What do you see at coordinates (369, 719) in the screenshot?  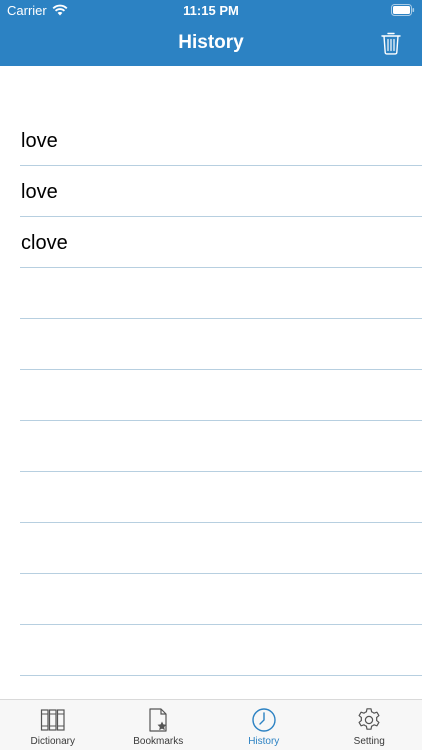 I see `gear-icon` at bounding box center [369, 719].